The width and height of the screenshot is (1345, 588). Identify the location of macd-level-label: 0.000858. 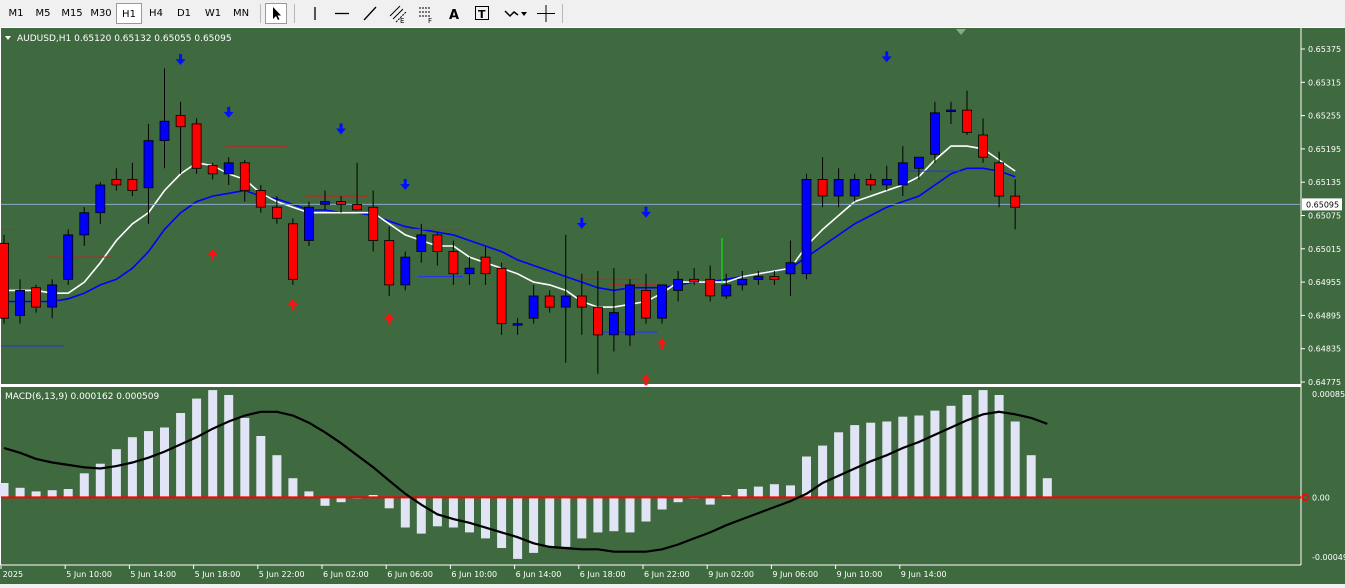
(1328, 394).